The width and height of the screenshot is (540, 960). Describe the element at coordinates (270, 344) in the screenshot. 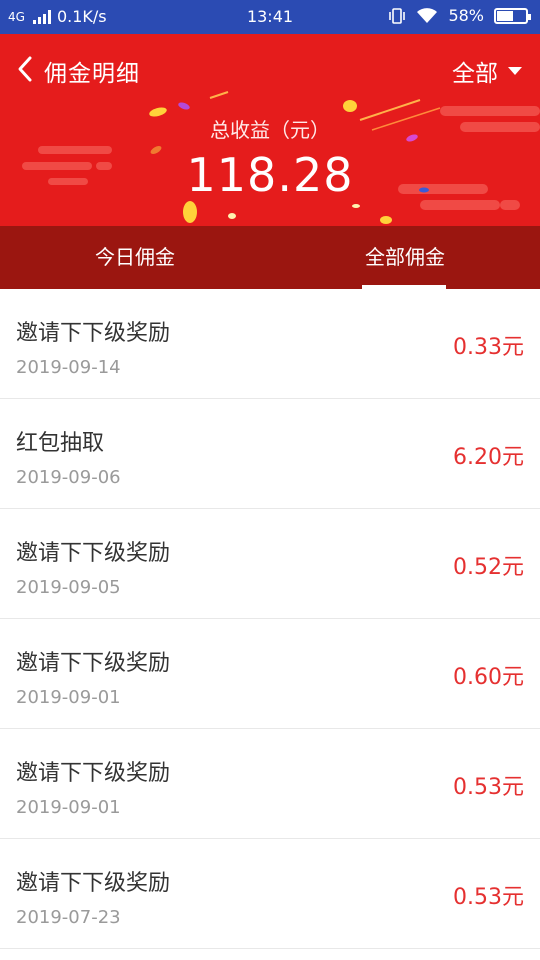

I see `list-item: 邀请下下级奖励 2019-09-14 0.33元` at that location.